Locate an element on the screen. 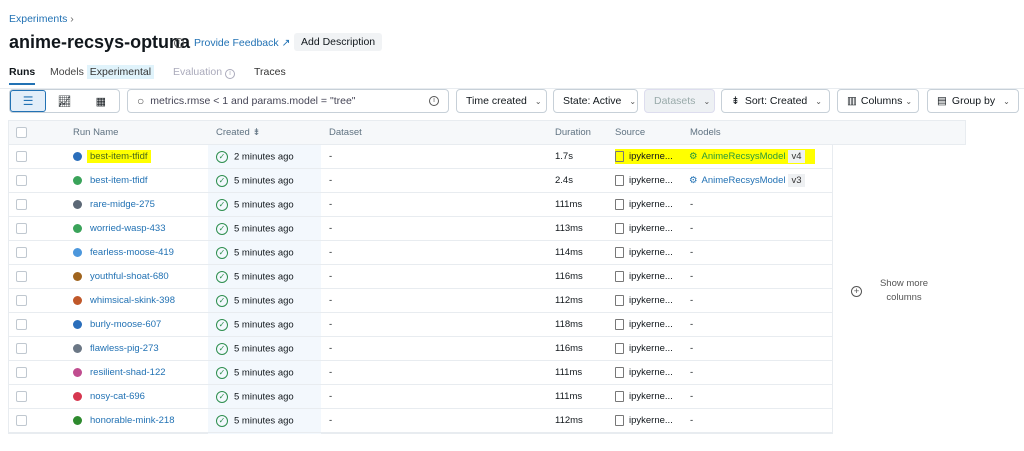 The image size is (1024, 451). header-models: Models is located at coordinates (705, 132).